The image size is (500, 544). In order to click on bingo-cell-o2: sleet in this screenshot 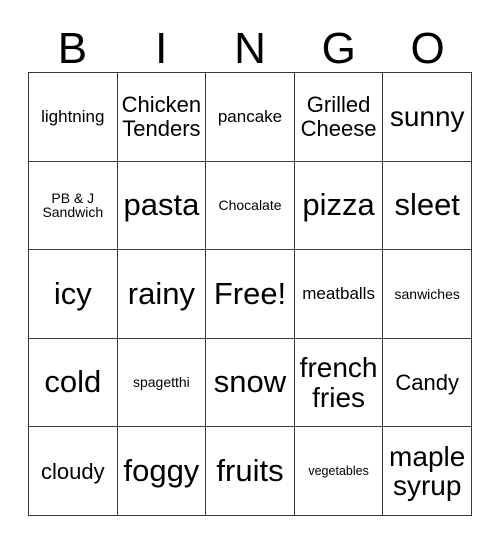, I will do `click(427, 206)`.